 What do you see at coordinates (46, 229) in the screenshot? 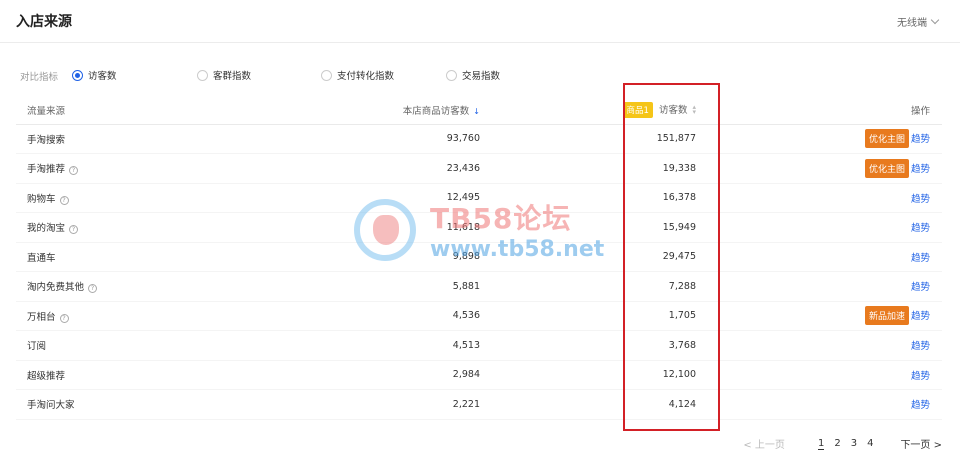
I see `source-label: 我的淘宝` at bounding box center [46, 229].